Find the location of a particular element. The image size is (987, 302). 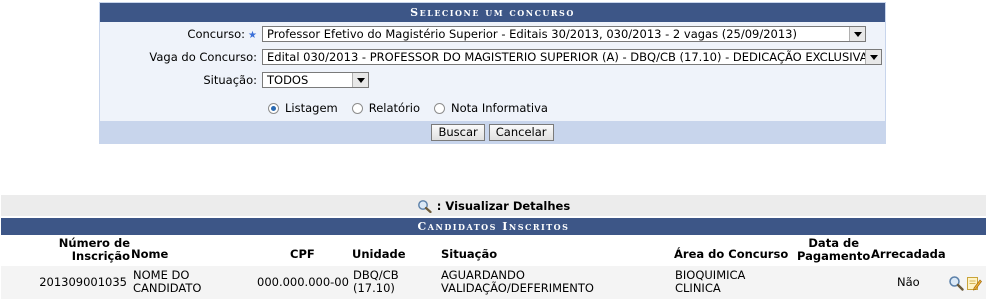

situacao-select-value: TODOS is located at coordinates (288, 80).